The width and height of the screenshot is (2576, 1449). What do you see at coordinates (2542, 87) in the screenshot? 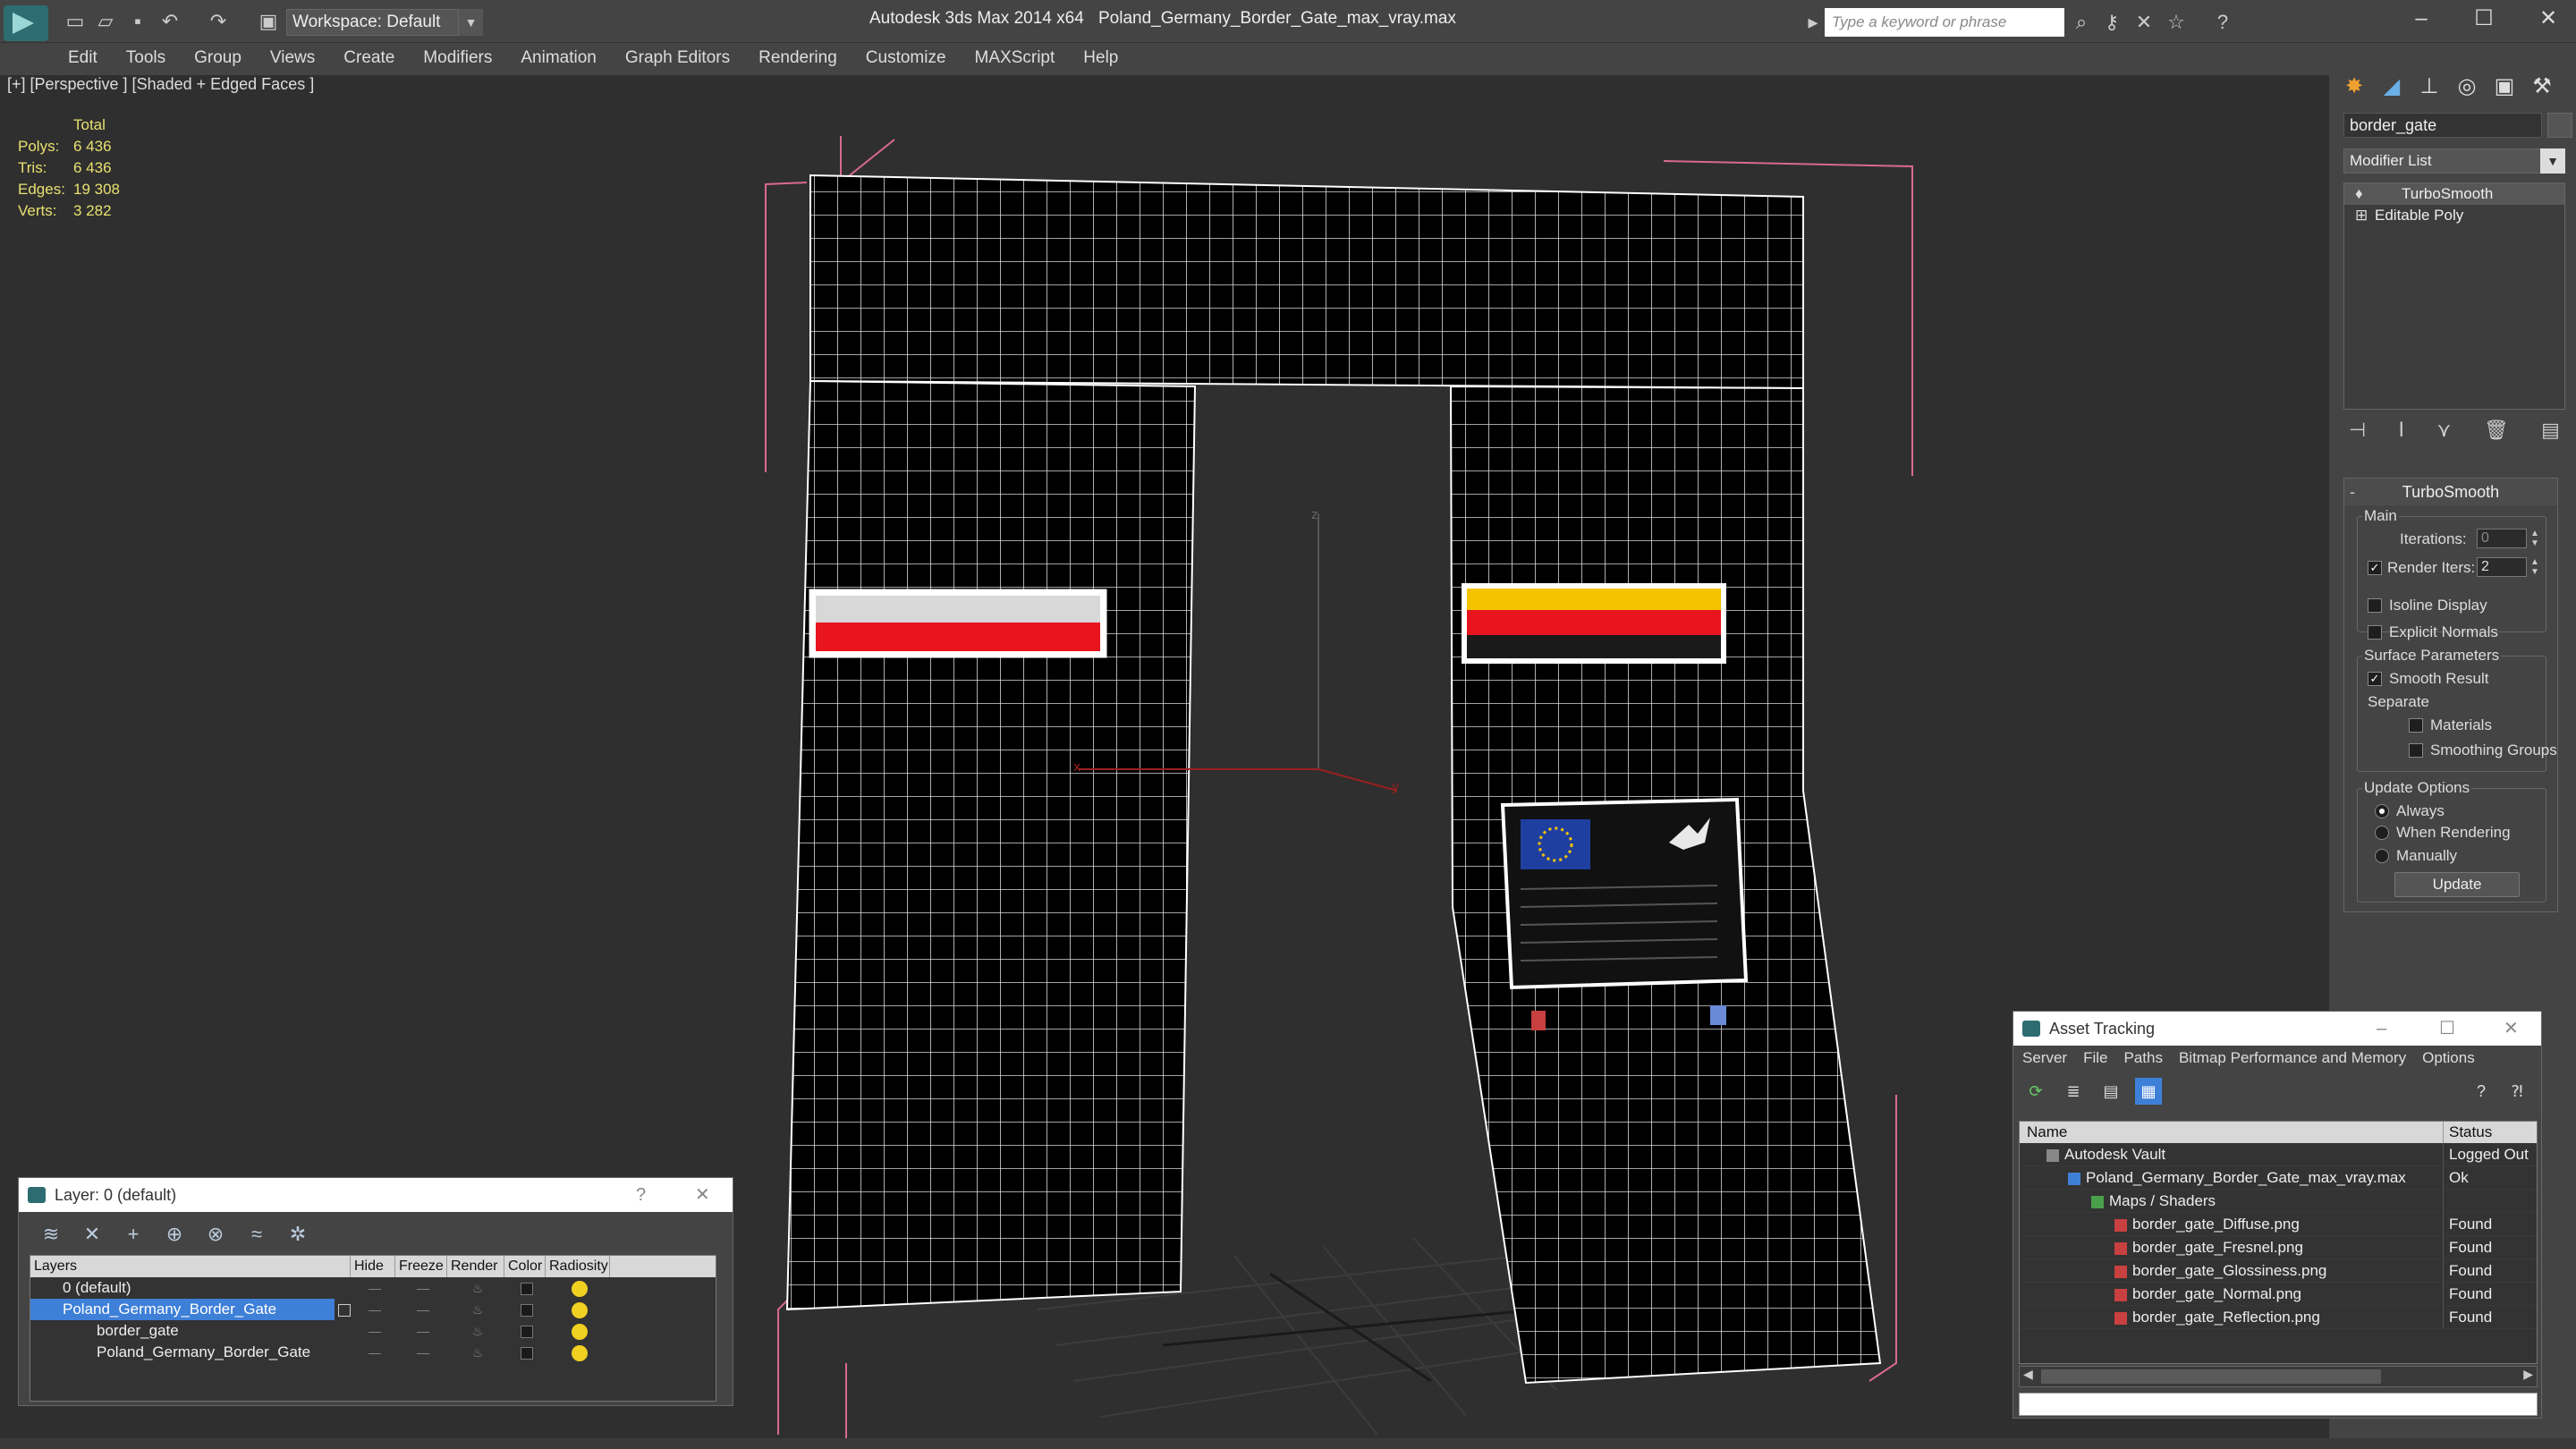
I see `utilities-tab-icon: ⚒` at bounding box center [2542, 87].